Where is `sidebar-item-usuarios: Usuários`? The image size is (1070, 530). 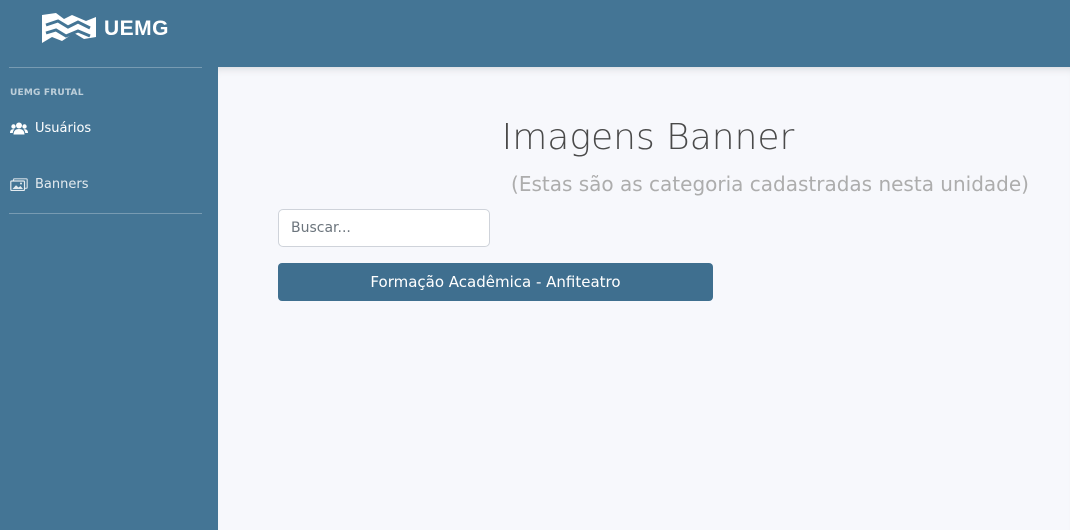 sidebar-item-usuarios: Usuários is located at coordinates (50, 128).